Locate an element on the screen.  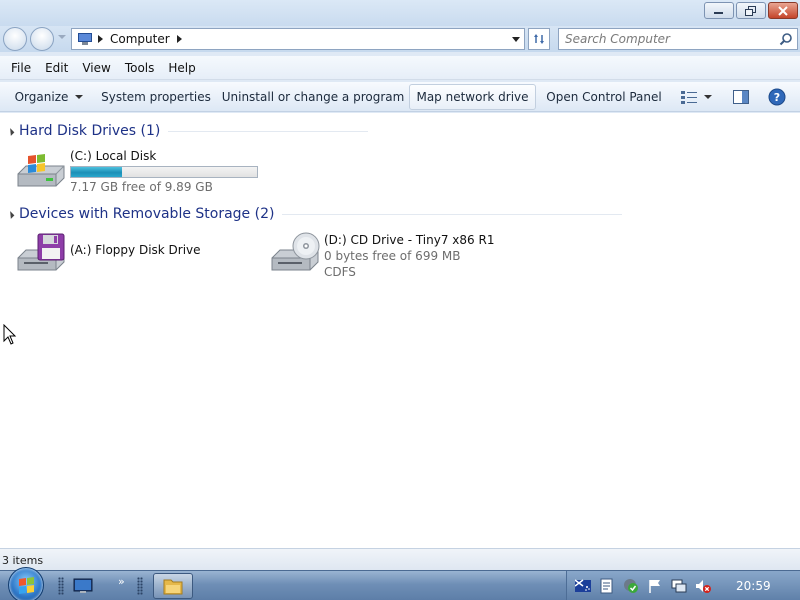
taskbar-explorer-button is located at coordinates (173, 586).